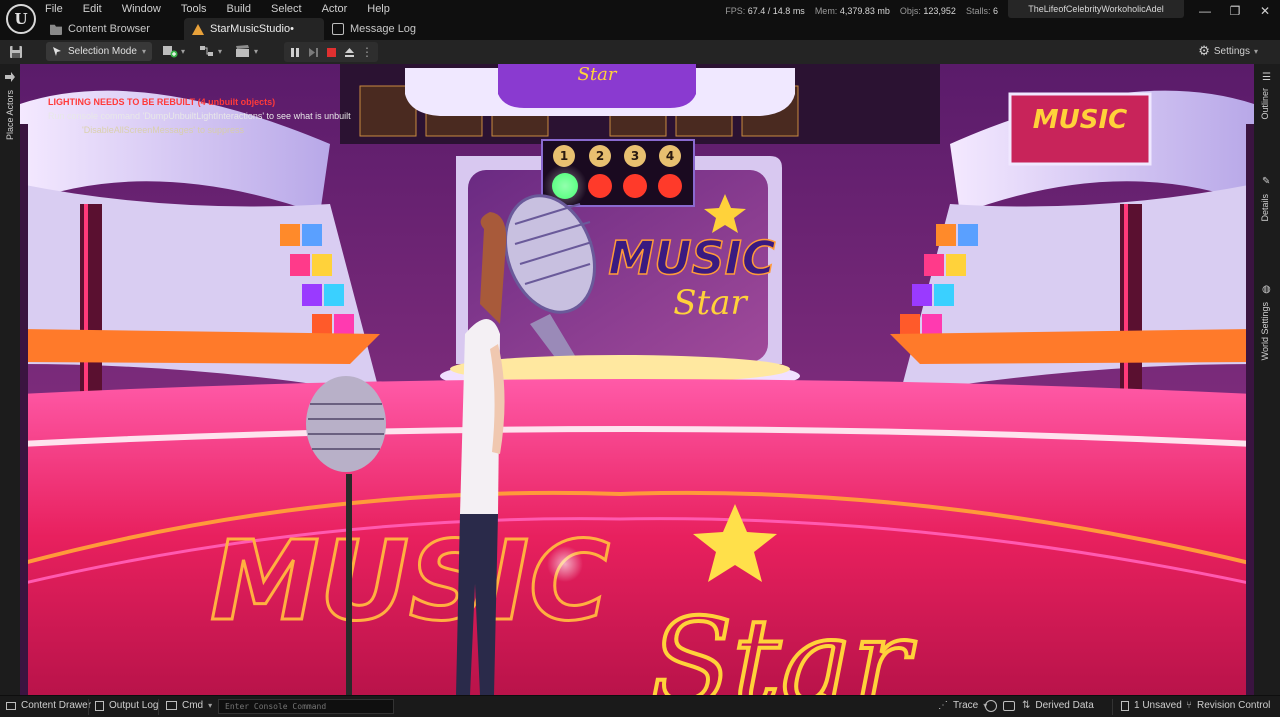 Image resolution: width=1280 pixels, height=717 pixels. What do you see at coordinates (189, 705) in the screenshot?
I see `cmd-dropdown: Cmd ▾` at bounding box center [189, 705].